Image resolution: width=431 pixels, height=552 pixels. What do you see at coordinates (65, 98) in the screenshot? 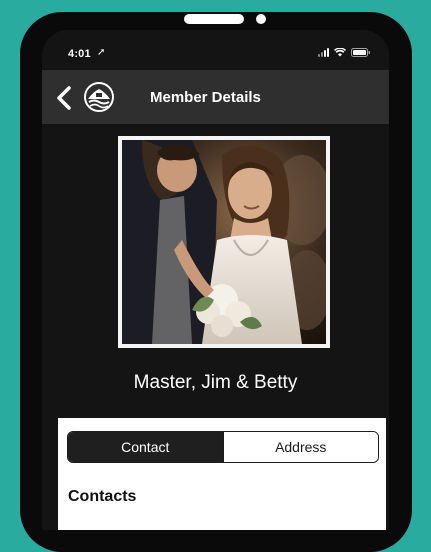
I see `chevron-left-icon` at bounding box center [65, 98].